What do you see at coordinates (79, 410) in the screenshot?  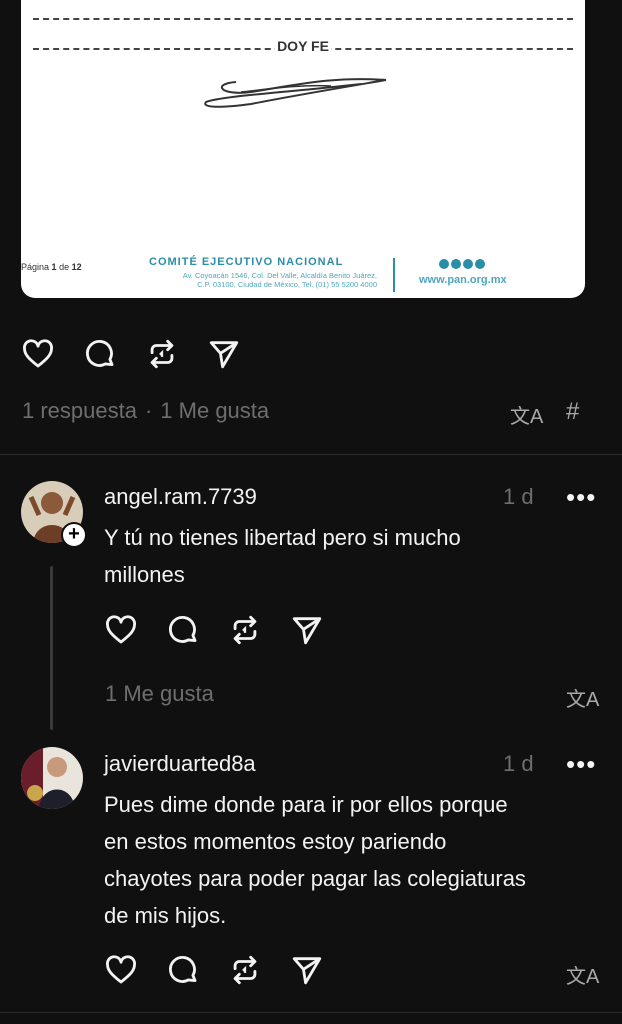 I see `replies-count: 1 respuesta` at bounding box center [79, 410].